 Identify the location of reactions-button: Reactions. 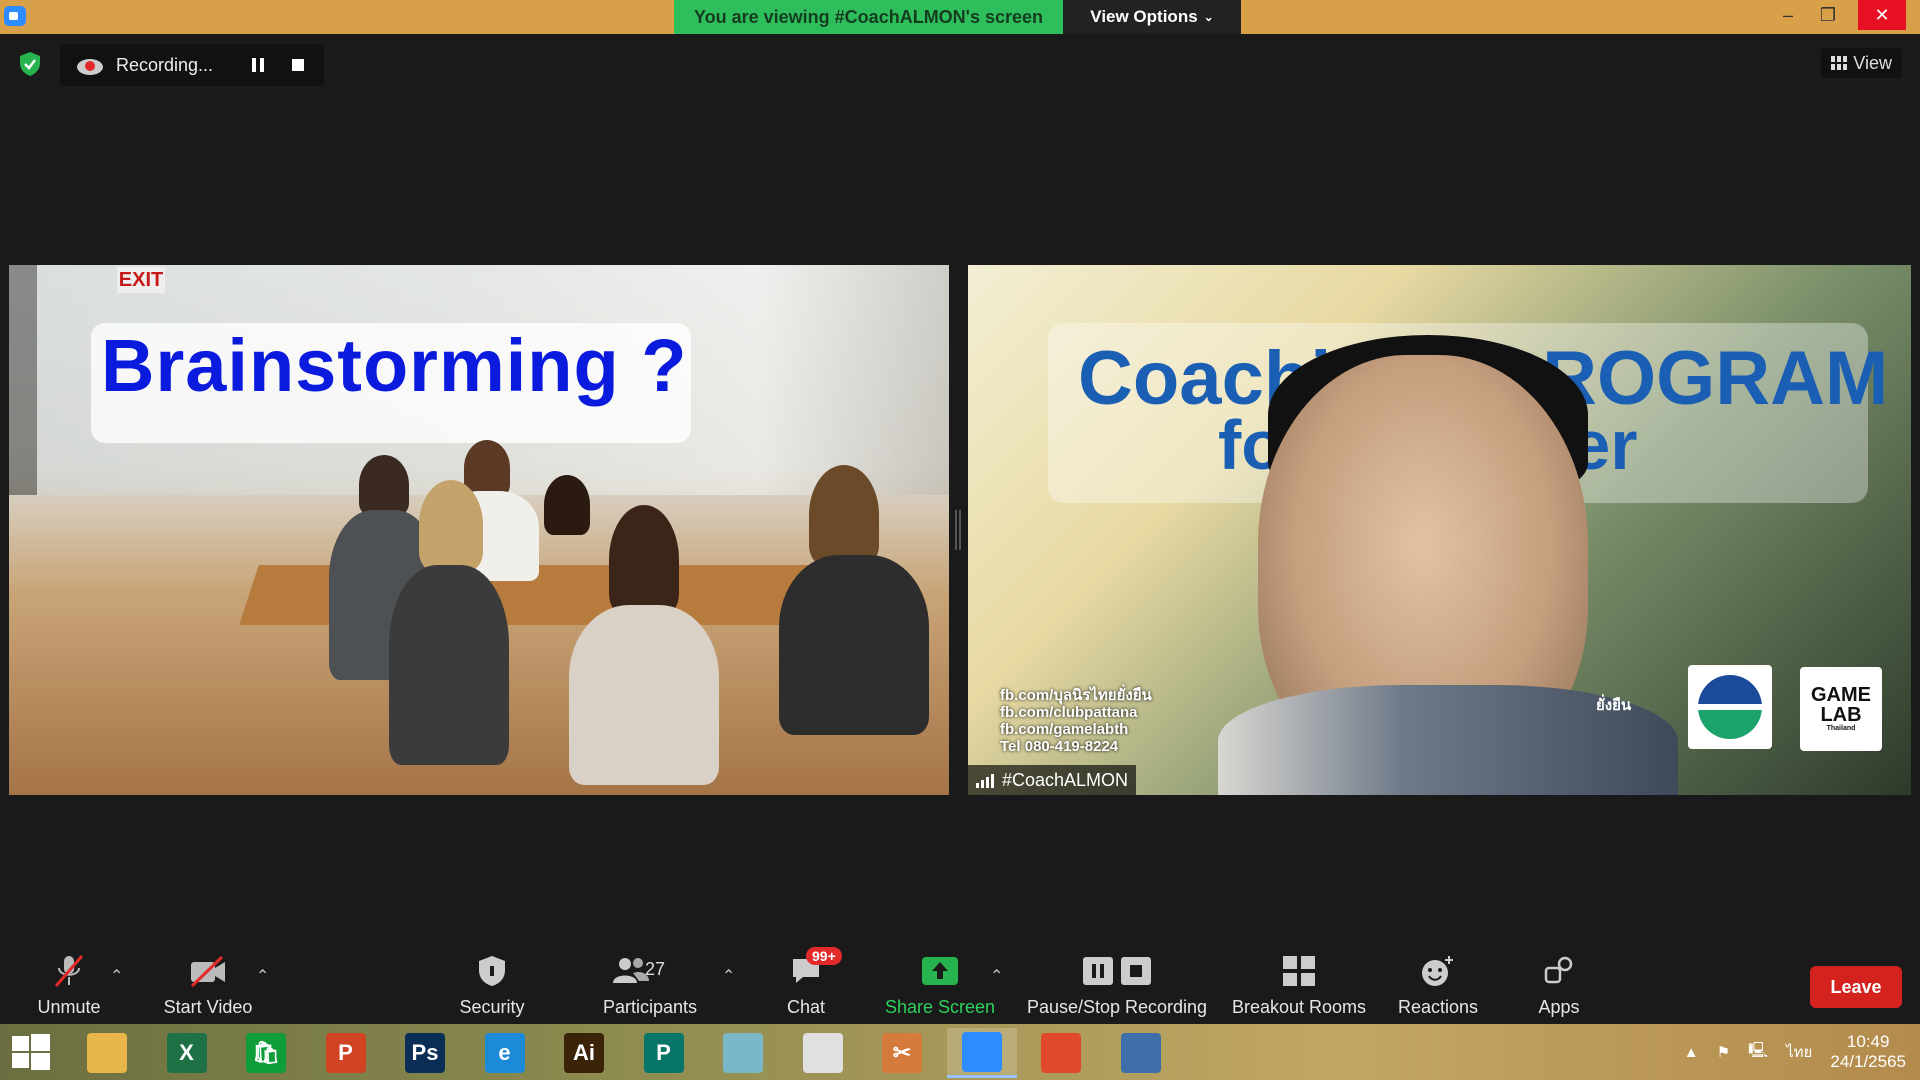
(1438, 984).